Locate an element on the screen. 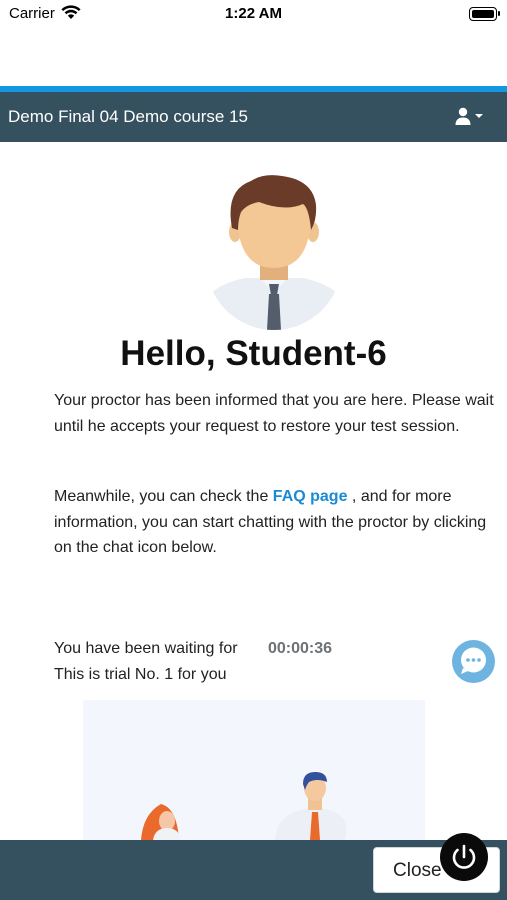  user-menu-button is located at coordinates (471, 117).